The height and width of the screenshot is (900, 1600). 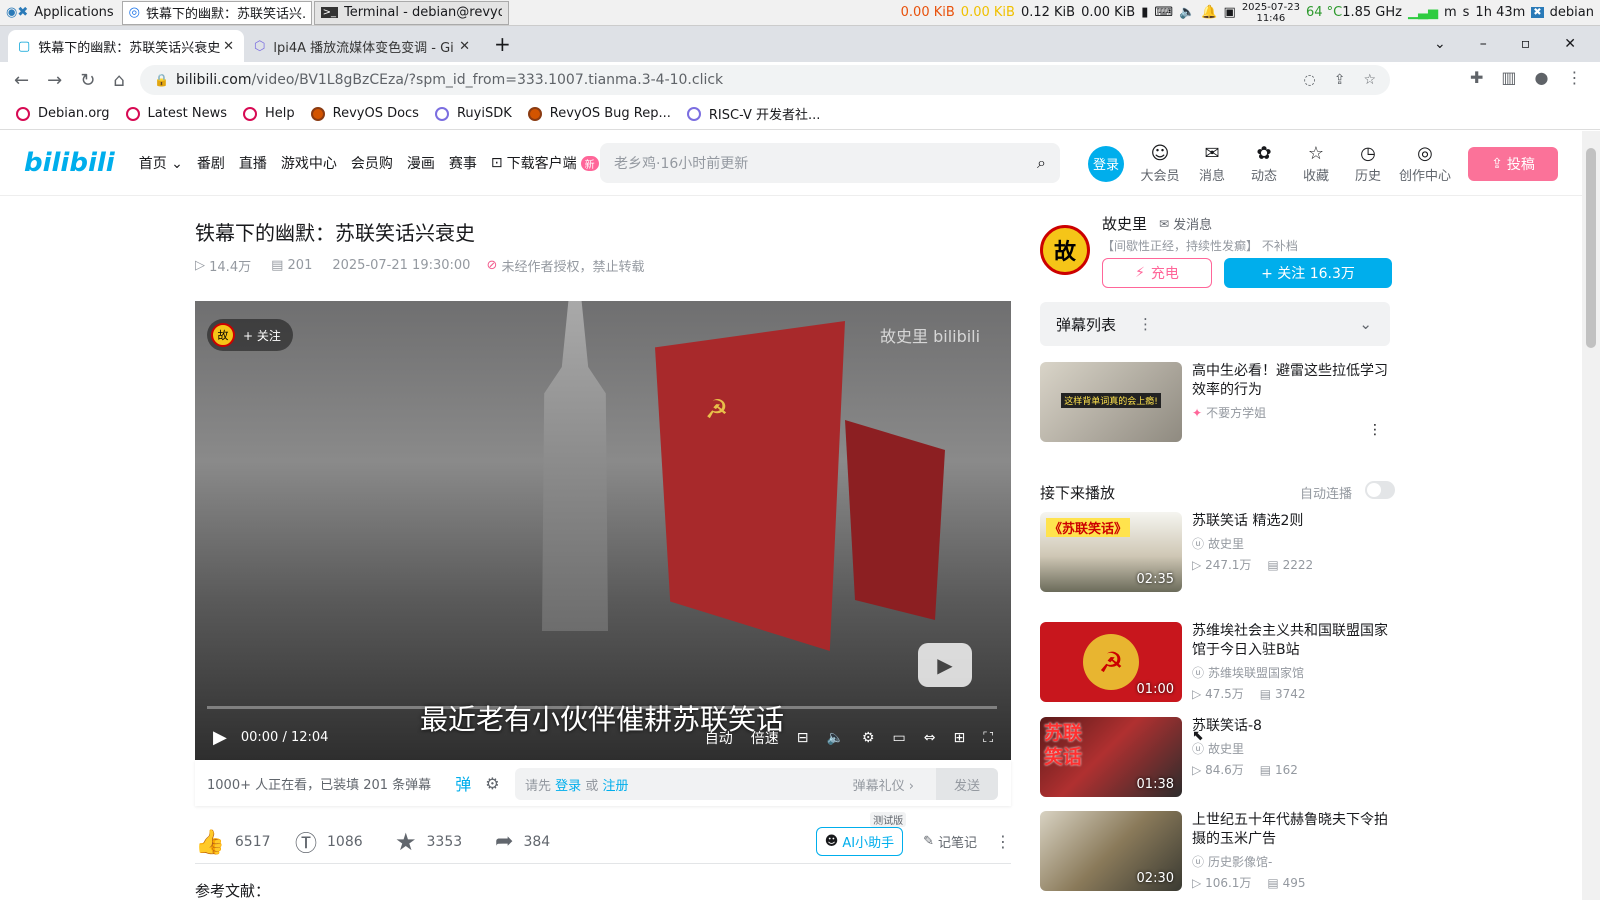 What do you see at coordinates (803, 738) in the screenshot?
I see `subtitle-icon: ⊟` at bounding box center [803, 738].